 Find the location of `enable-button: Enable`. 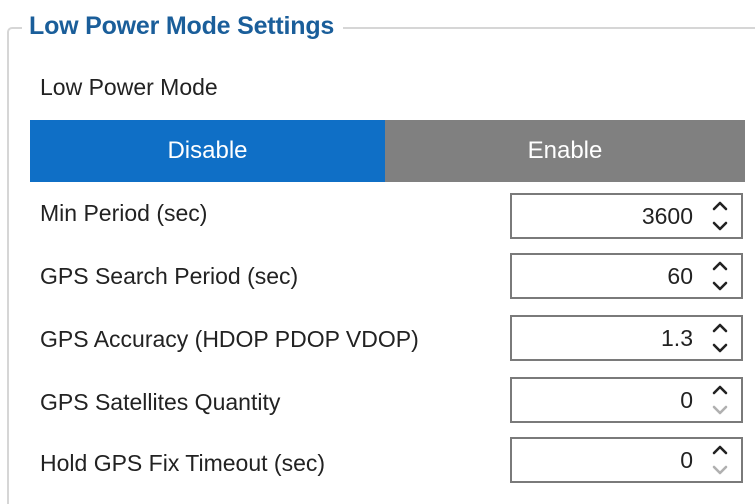

enable-button: Enable is located at coordinates (565, 151).